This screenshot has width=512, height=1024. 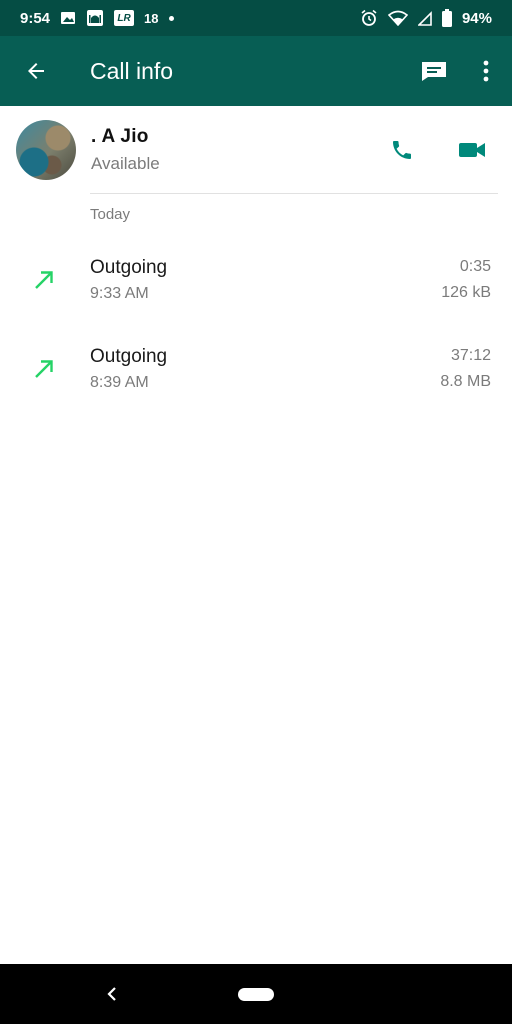 I want to click on video-camera-icon, so click(x=472, y=150).